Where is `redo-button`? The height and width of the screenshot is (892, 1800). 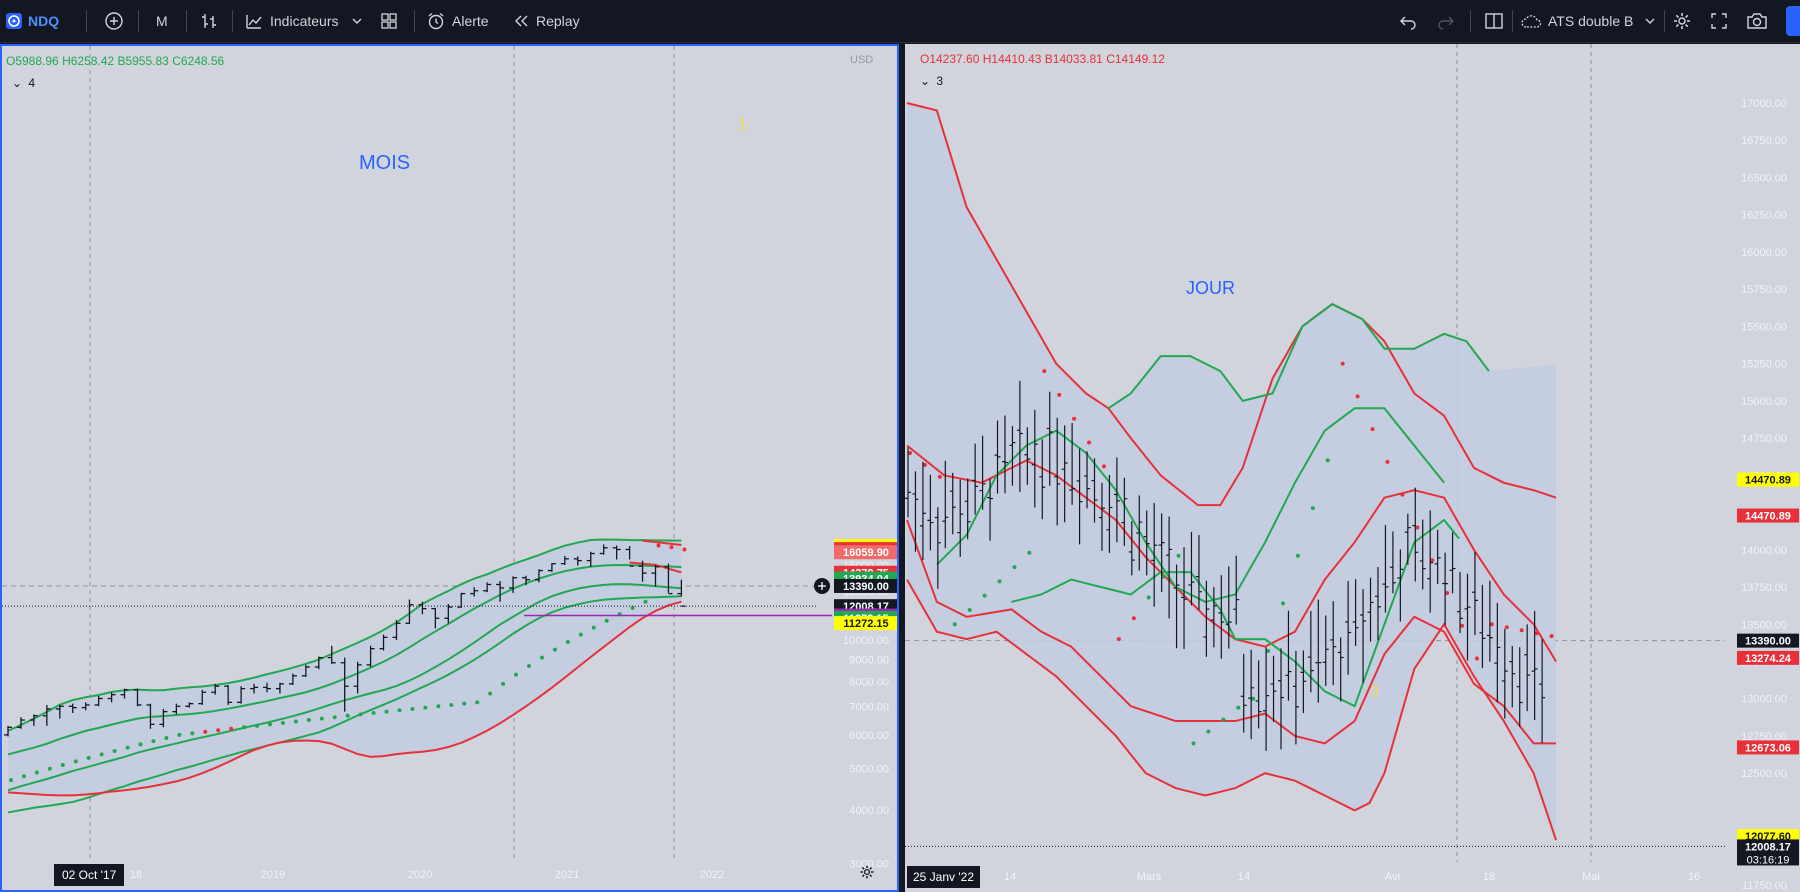
redo-button is located at coordinates (1446, 21).